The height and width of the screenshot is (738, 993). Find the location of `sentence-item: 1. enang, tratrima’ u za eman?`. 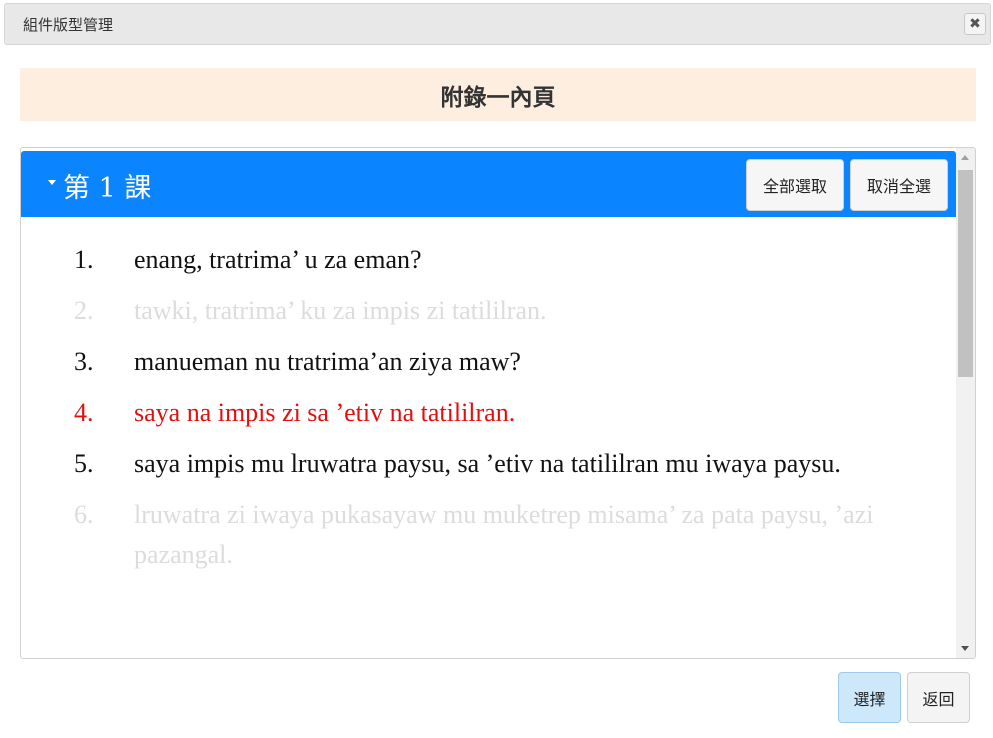

sentence-item: 1. enang, tratrima’ u za eman? is located at coordinates (486, 260).